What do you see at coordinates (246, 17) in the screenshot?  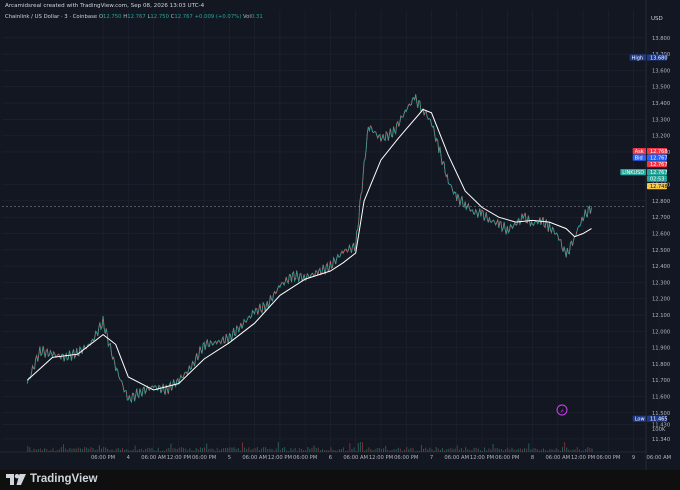 I see `volume-label: Vol` at bounding box center [246, 17].